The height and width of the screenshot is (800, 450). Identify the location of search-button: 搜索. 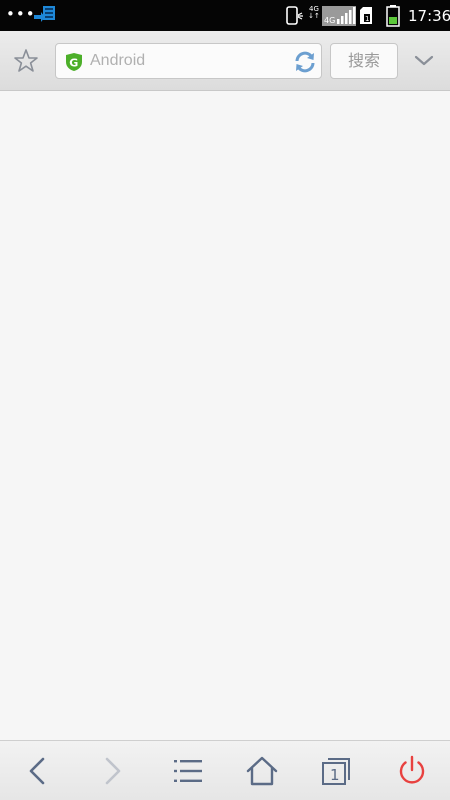
(364, 61).